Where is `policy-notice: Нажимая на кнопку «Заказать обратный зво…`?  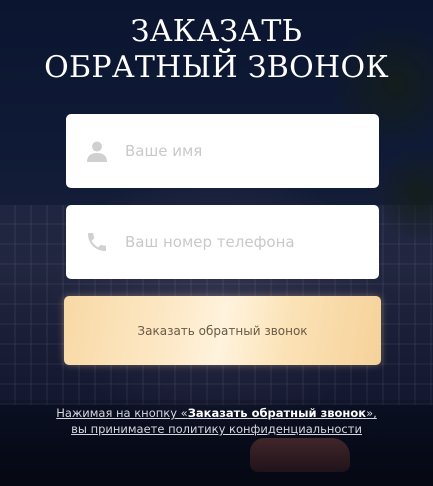
policy-notice: Нажимая на кнопку «Заказать обратный зво… is located at coordinates (216, 421).